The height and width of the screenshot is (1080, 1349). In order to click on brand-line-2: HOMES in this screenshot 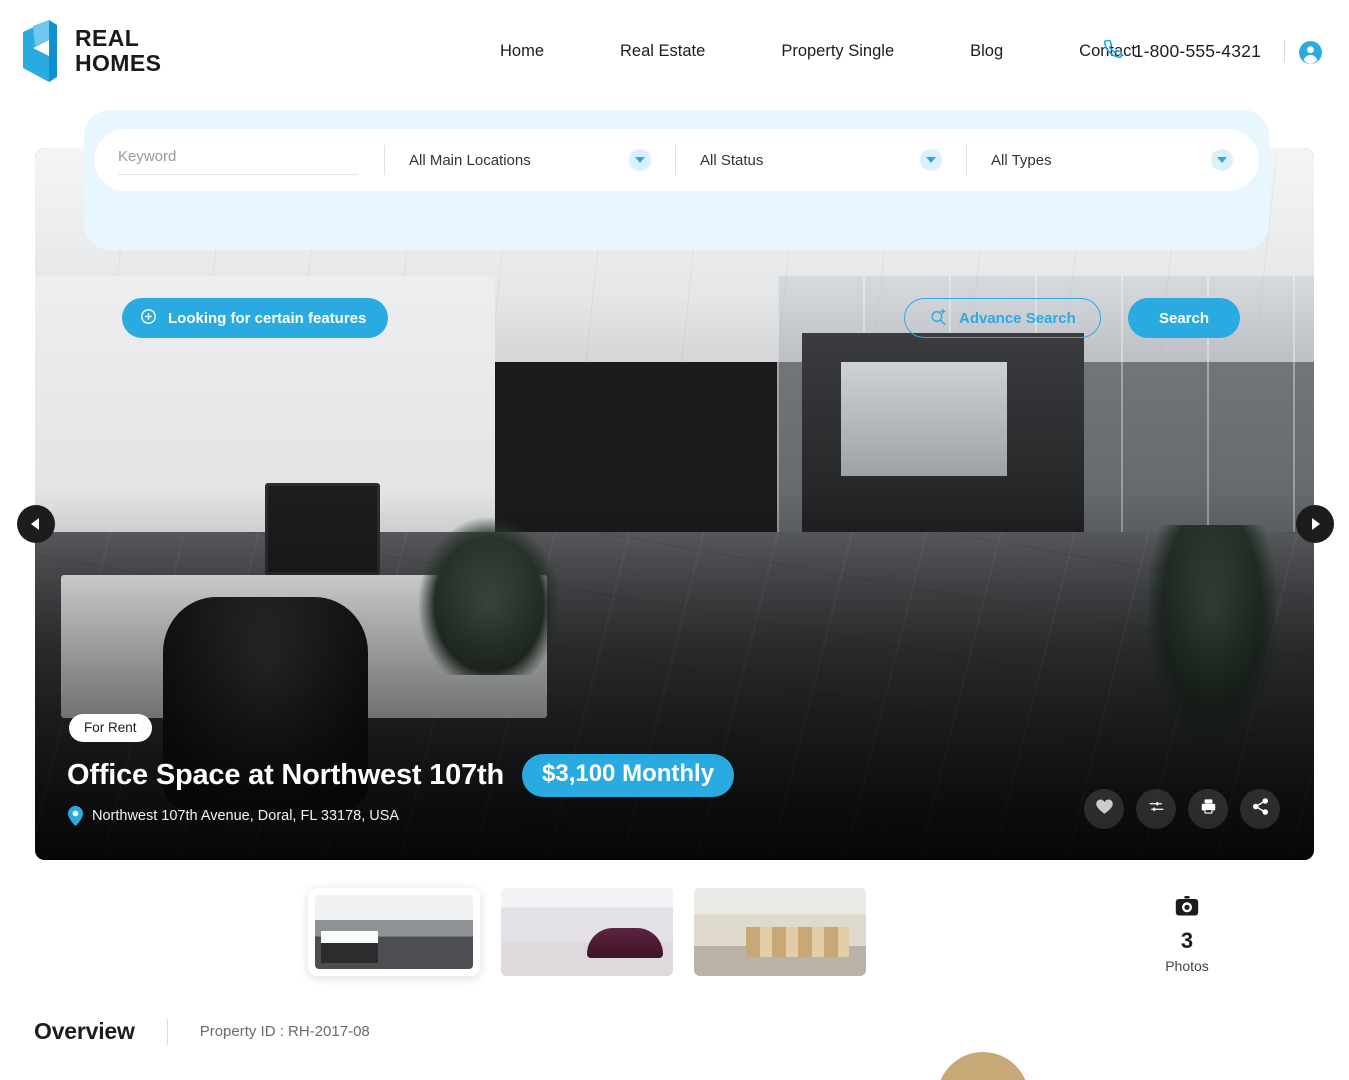, I will do `click(118, 63)`.